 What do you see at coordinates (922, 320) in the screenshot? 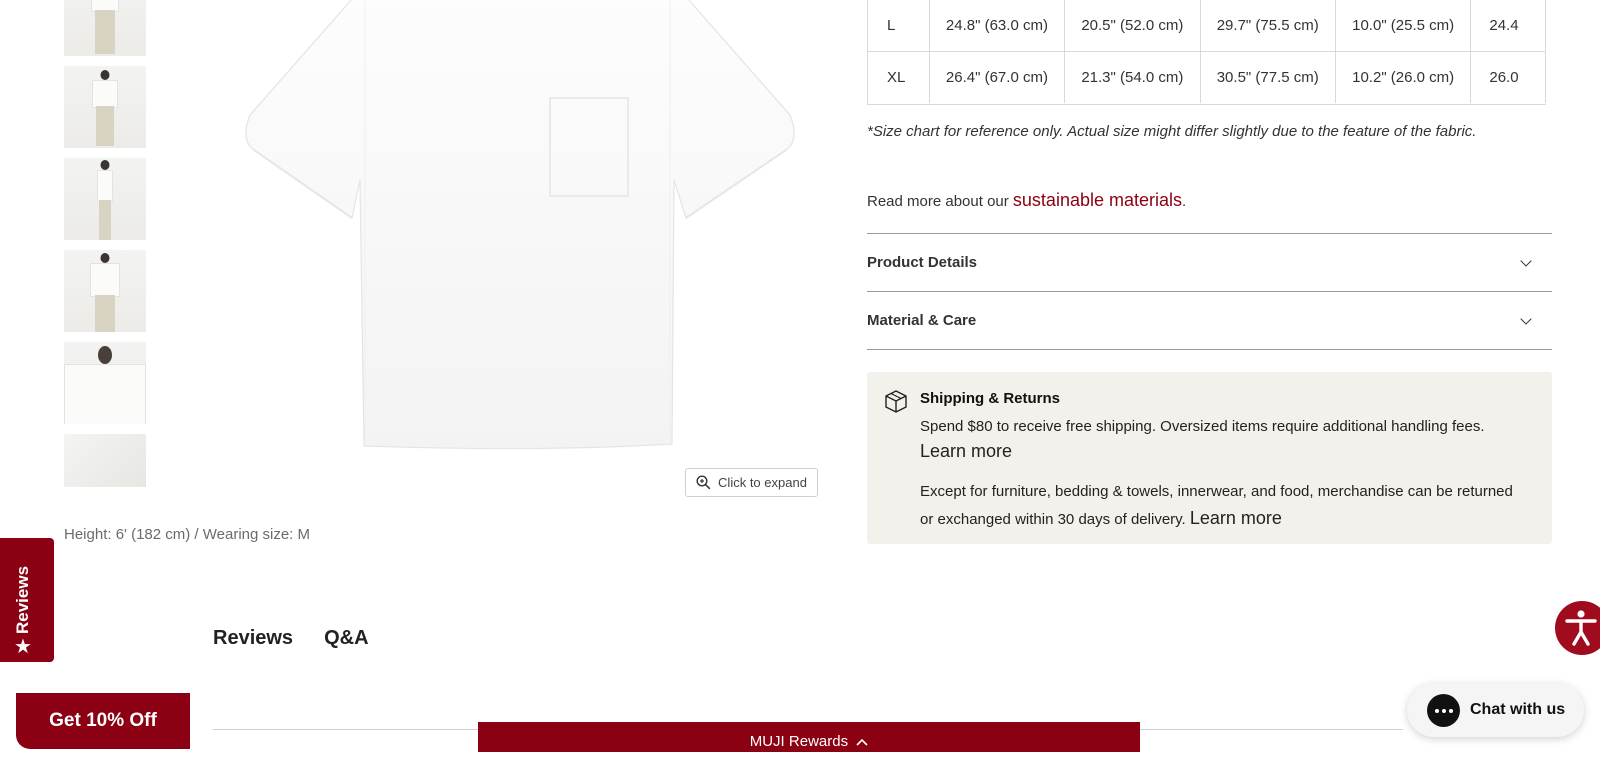
I see `accordion-title: Material & Care` at bounding box center [922, 320].